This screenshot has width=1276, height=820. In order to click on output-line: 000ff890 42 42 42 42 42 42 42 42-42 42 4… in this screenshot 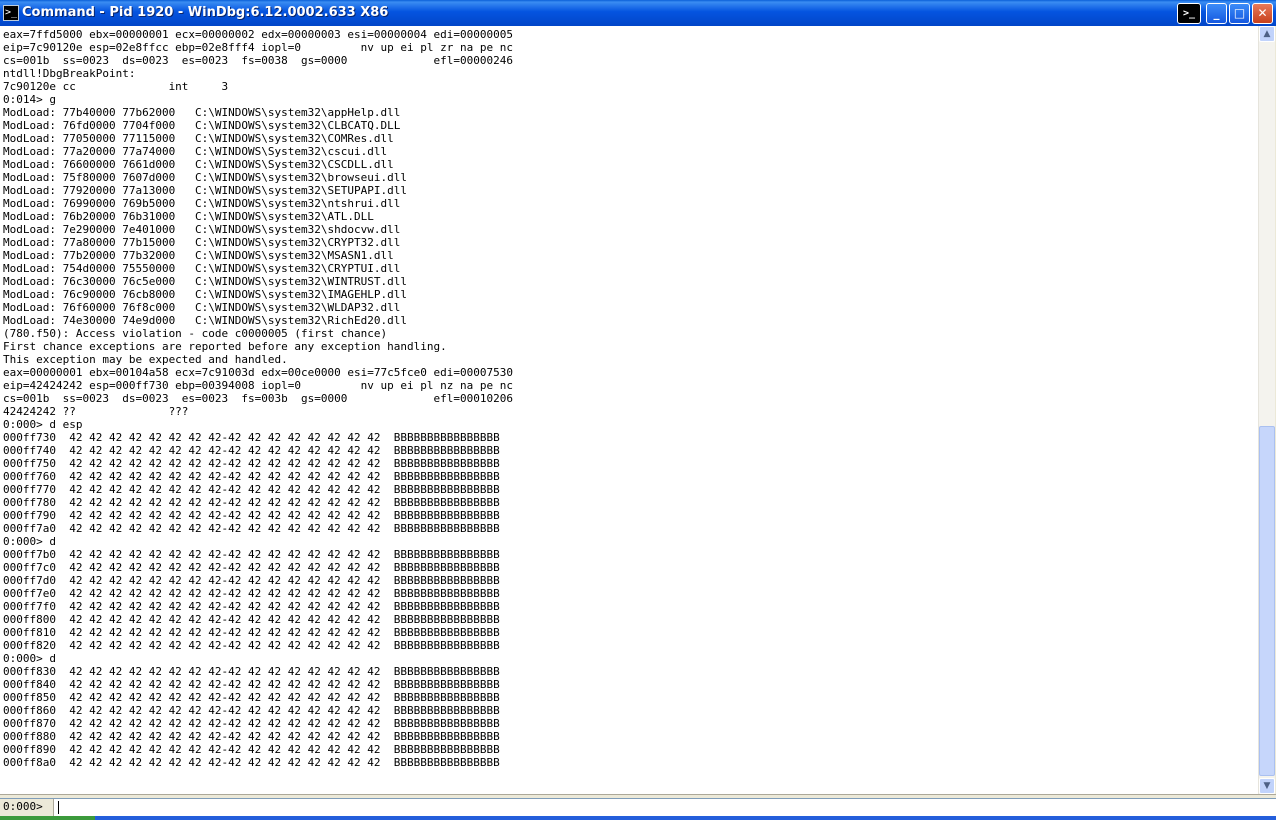, I will do `click(251, 749)`.